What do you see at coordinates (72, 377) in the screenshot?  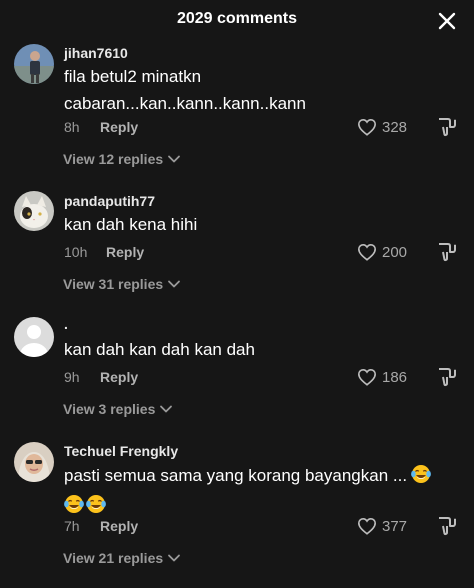 I see `comment-time: 9h` at bounding box center [72, 377].